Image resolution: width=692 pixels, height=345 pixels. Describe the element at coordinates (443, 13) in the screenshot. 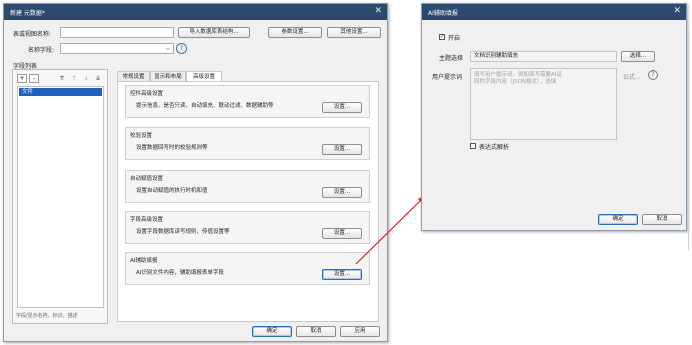

I see `dialog-title: AI辅助填报` at that location.